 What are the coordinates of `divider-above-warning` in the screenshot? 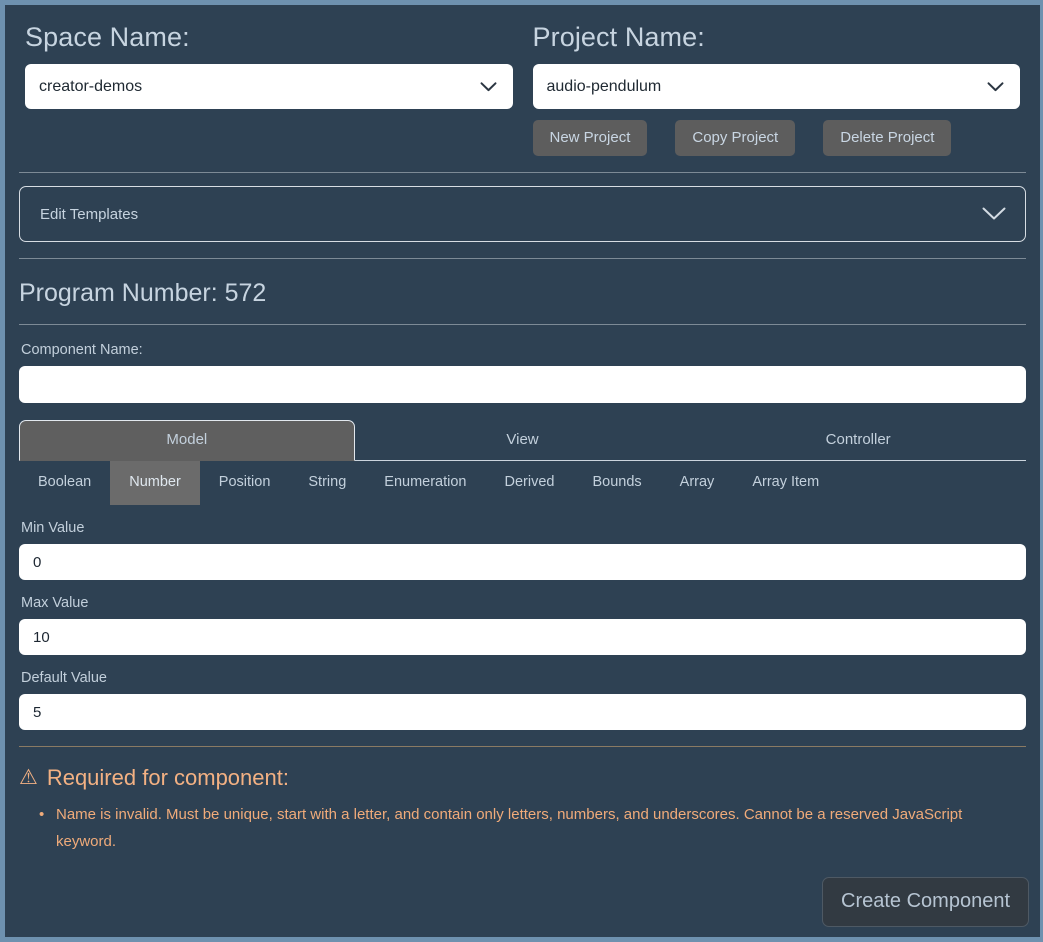 It's located at (522, 746).